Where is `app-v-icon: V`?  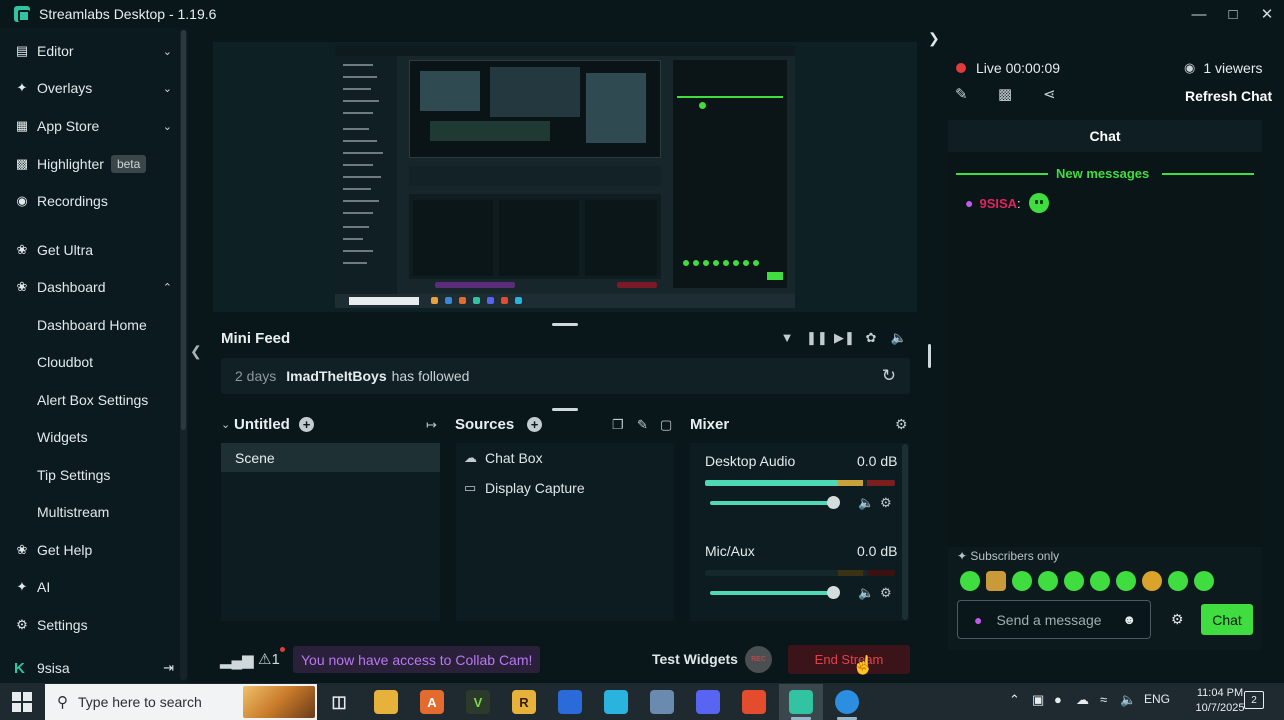
app-v-icon: V is located at coordinates (478, 702).